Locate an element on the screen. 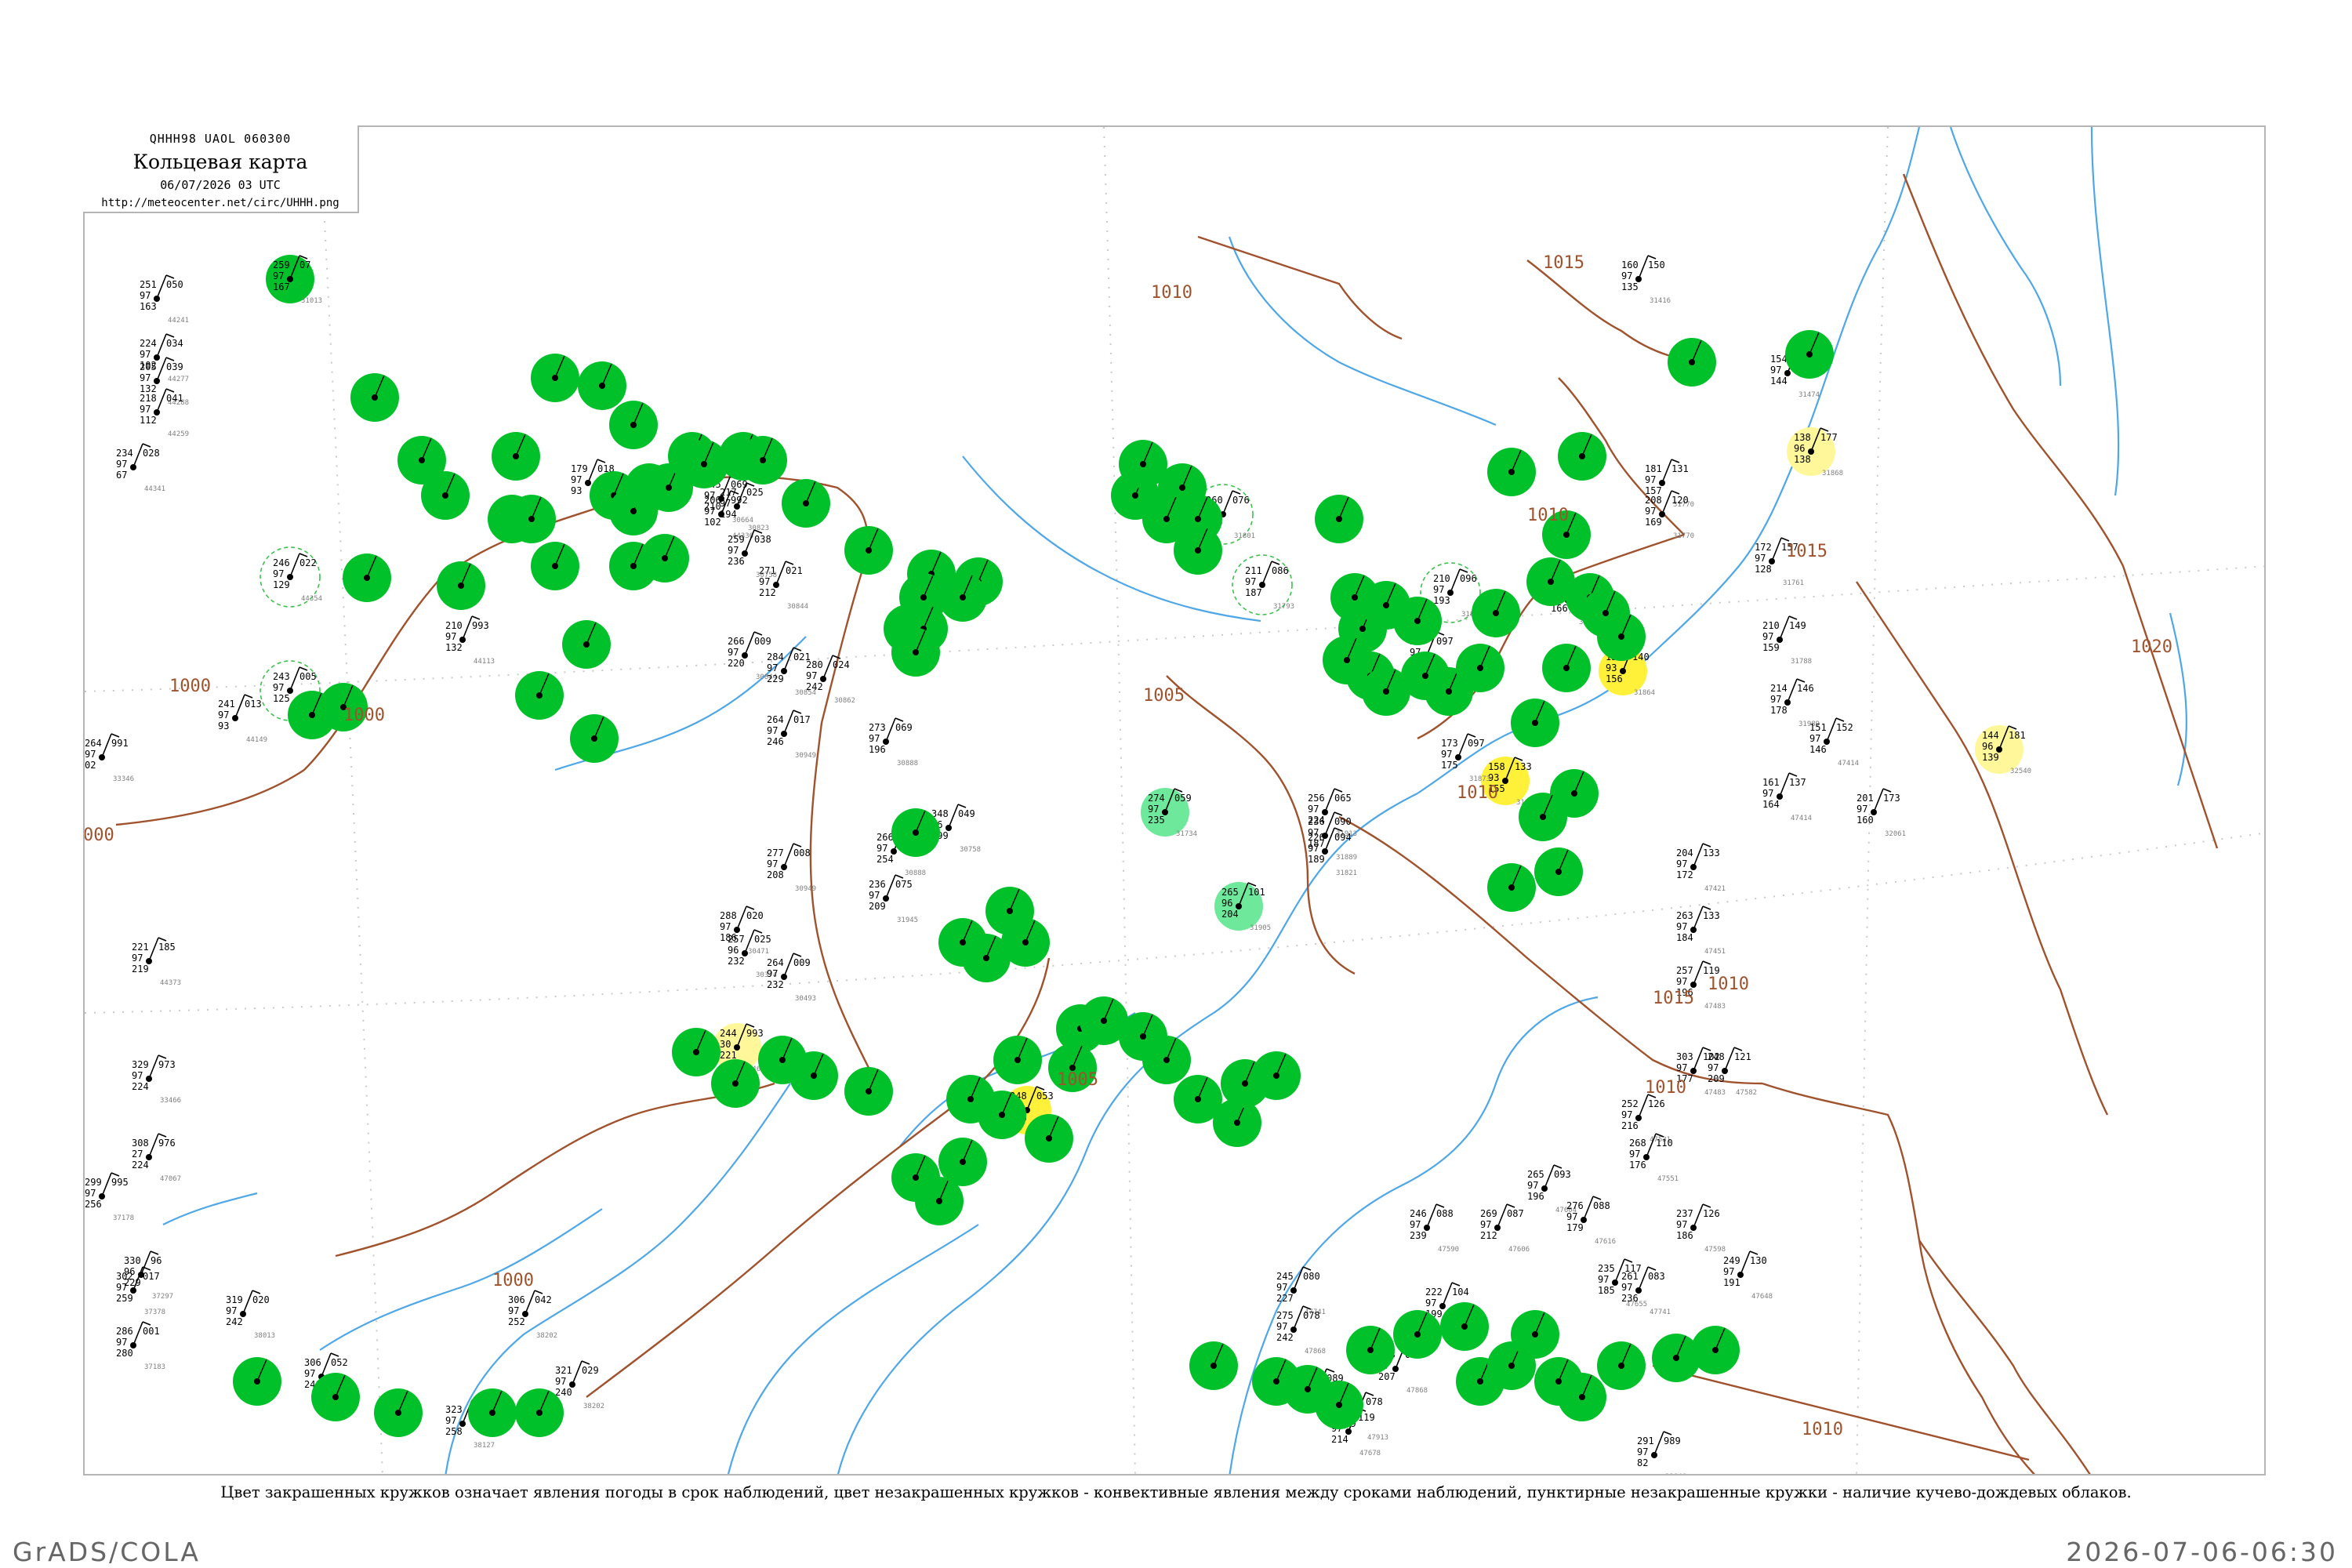 The height and width of the screenshot is (1568, 2352). station-pressure: 265 is located at coordinates (1230, 892).